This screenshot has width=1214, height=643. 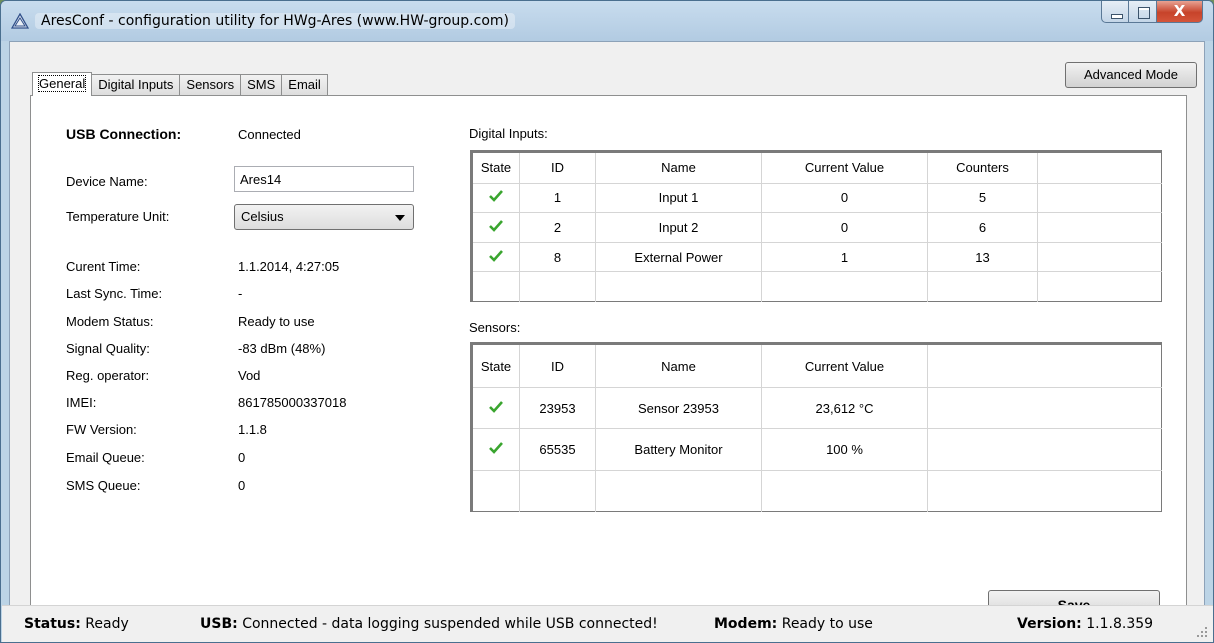 What do you see at coordinates (324, 217) in the screenshot?
I see `temperature-unit-select: Celsius` at bounding box center [324, 217].